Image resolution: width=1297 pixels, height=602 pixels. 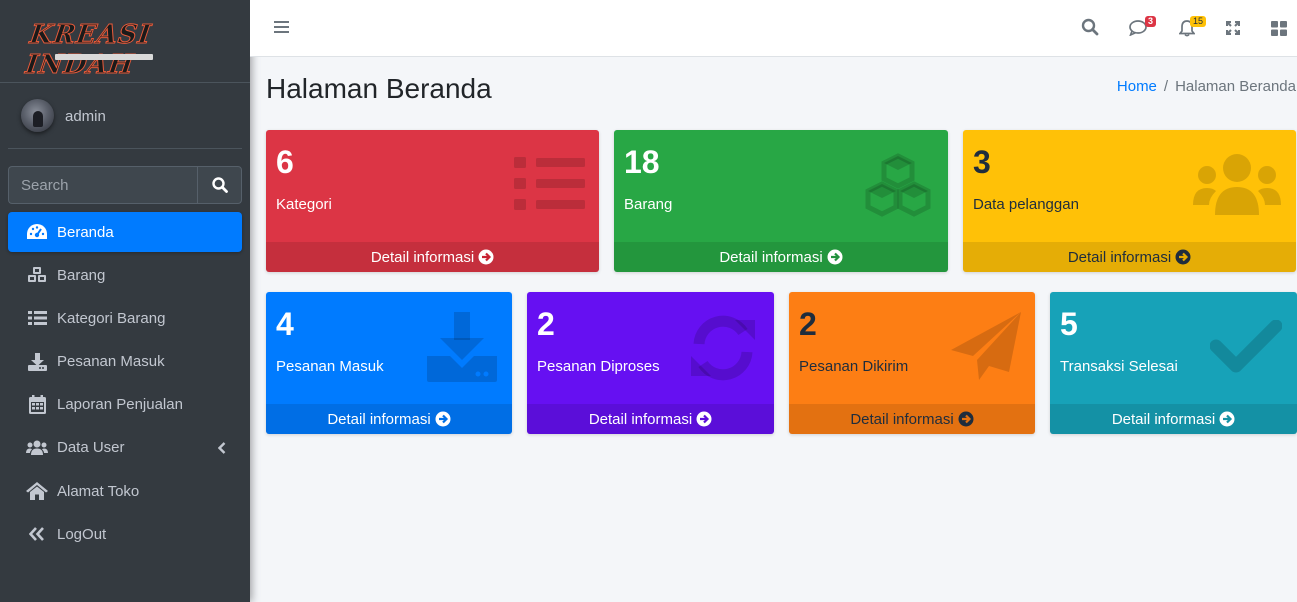 I want to click on search-input, so click(x=102, y=185).